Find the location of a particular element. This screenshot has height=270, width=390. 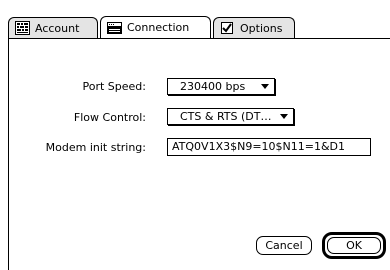

tab-account: Account is located at coordinates (53, 27).